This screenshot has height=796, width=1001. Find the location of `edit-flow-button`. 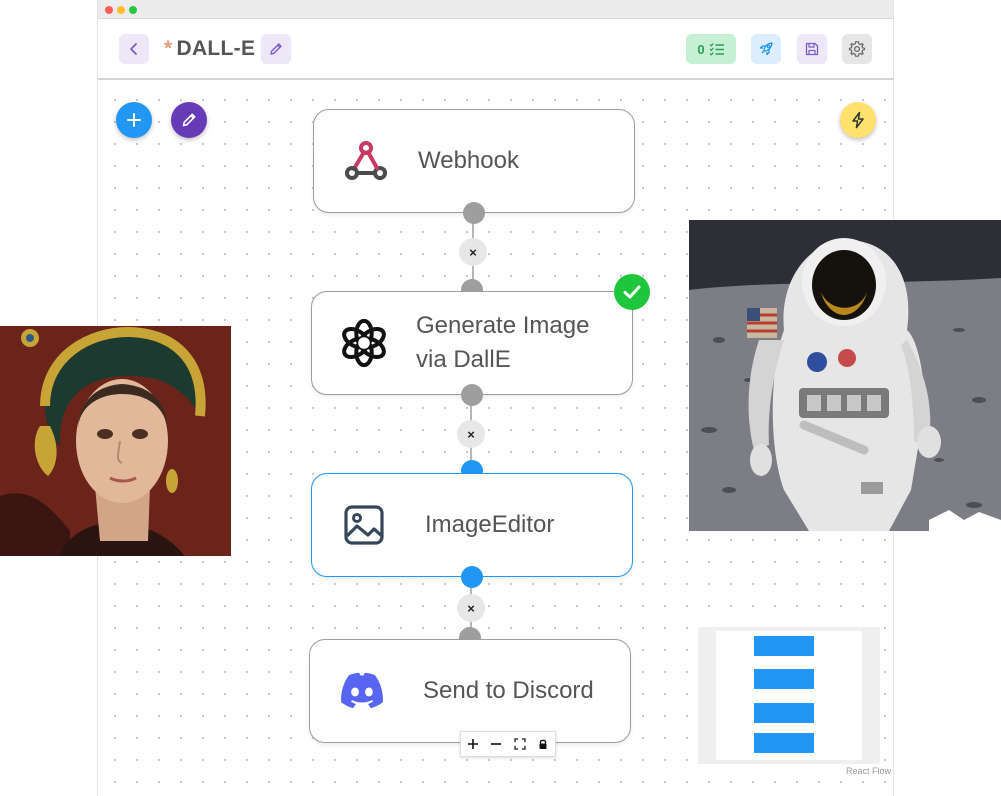

edit-flow-button is located at coordinates (189, 120).